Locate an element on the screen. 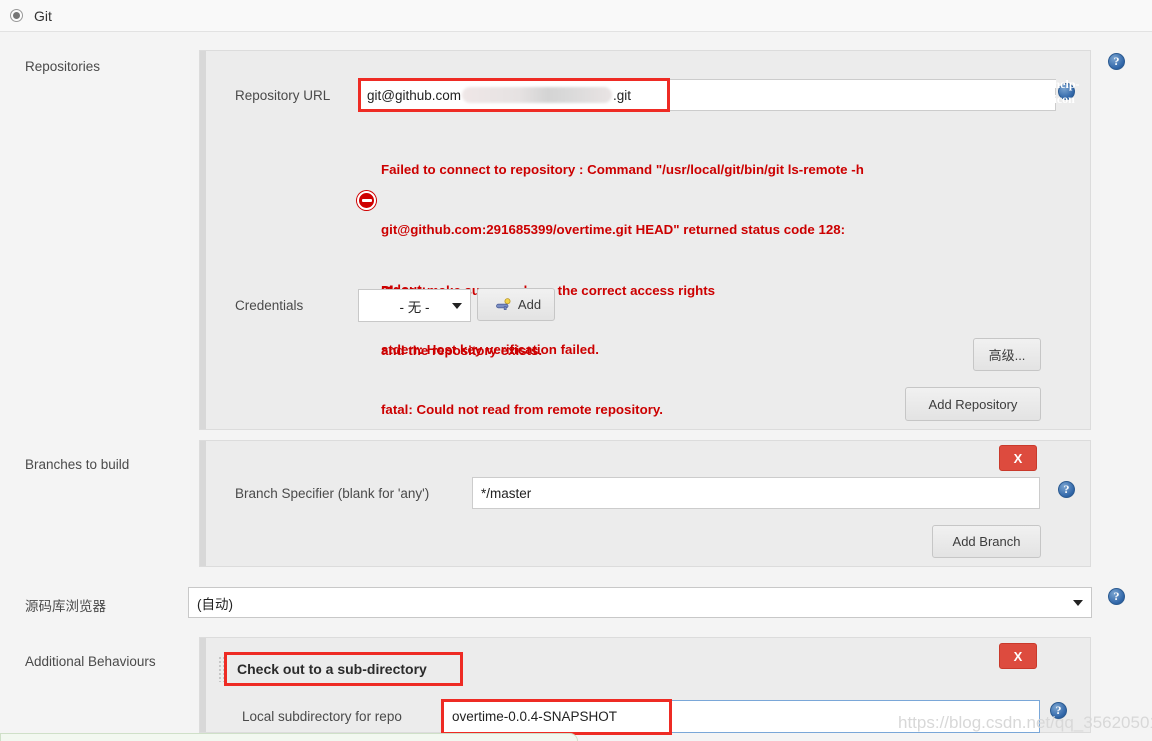 This screenshot has width=1152, height=741. header-divider is located at coordinates (576, 31).